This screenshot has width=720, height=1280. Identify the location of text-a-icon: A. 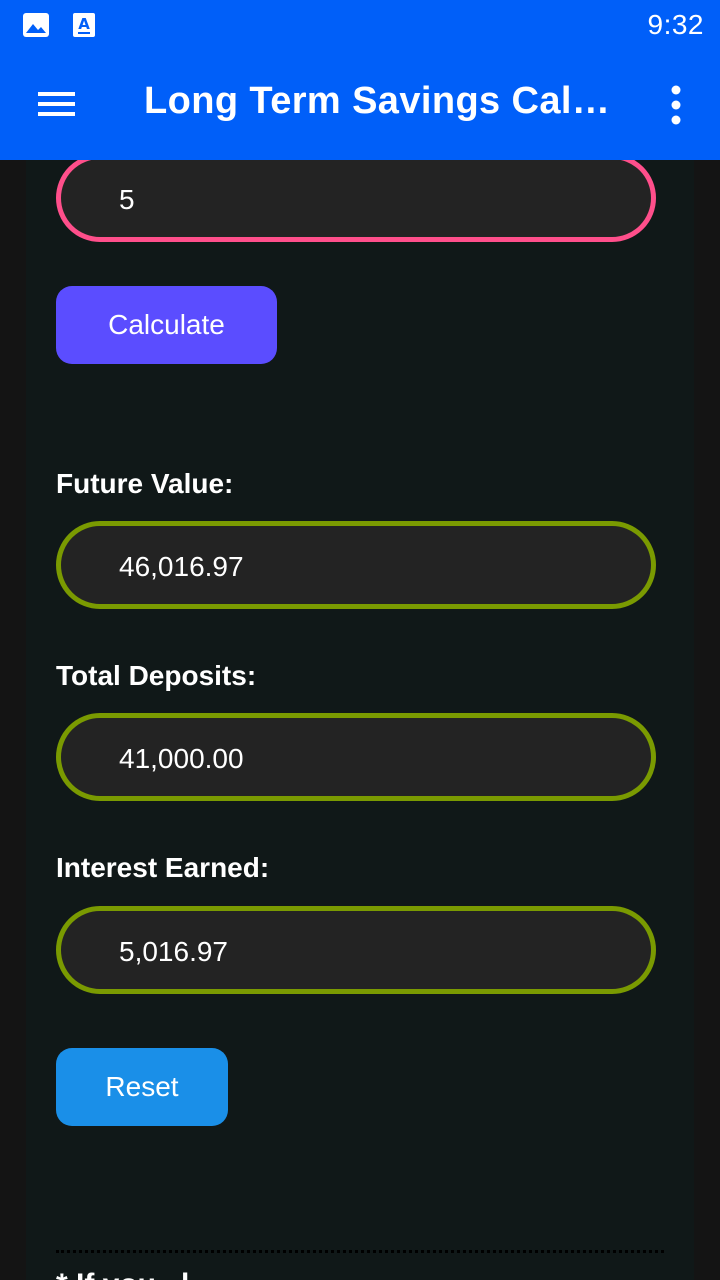
(84, 27).